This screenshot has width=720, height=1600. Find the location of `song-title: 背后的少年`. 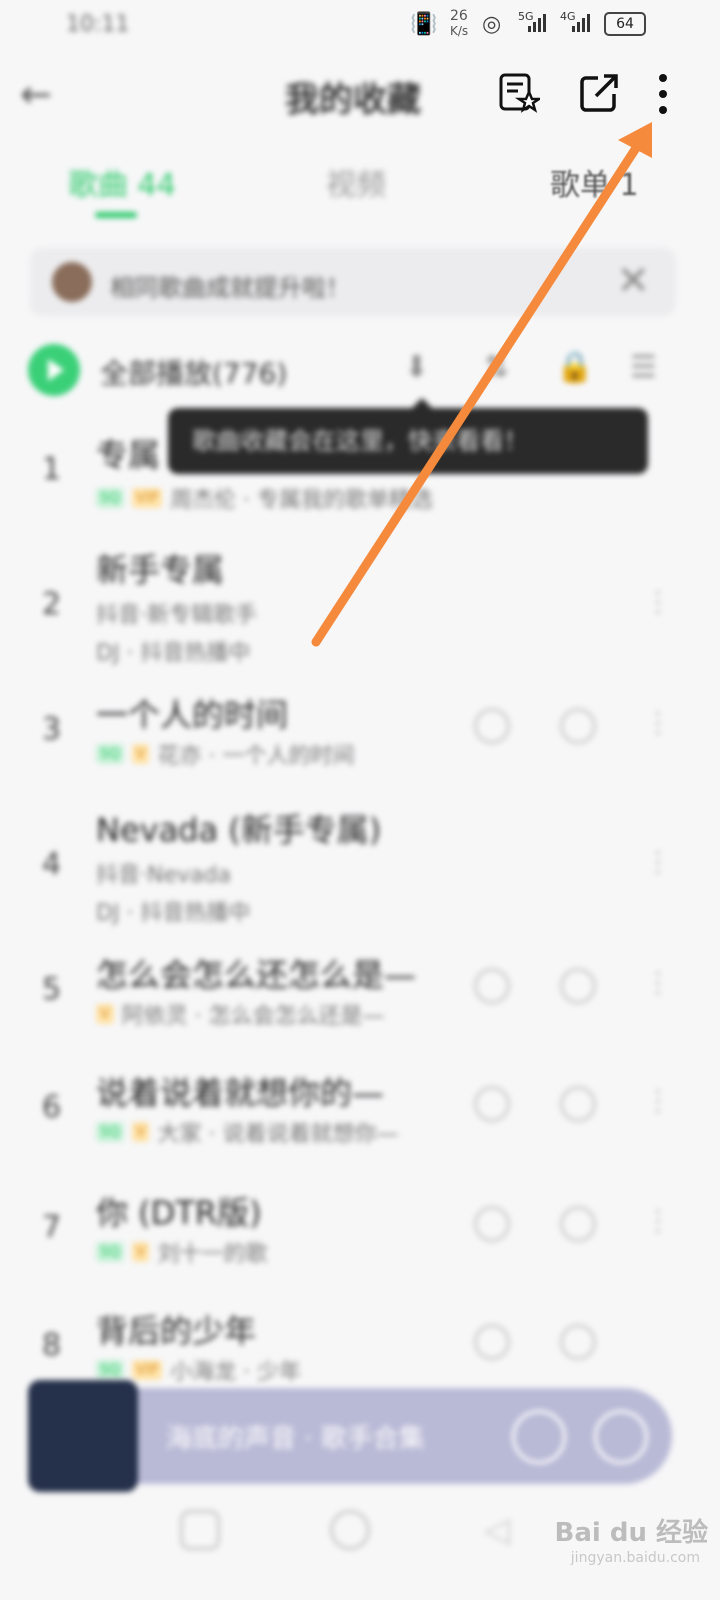

song-title: 背后的少年 is located at coordinates (176, 1331).